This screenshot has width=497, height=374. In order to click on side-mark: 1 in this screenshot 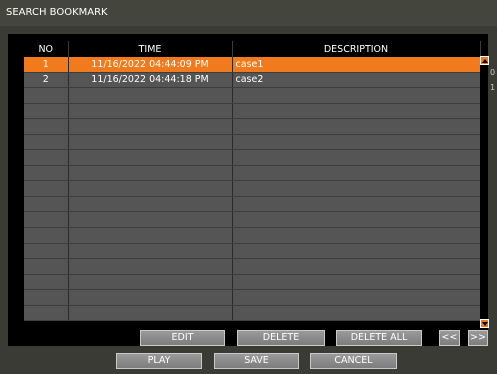, I will do `click(493, 87)`.